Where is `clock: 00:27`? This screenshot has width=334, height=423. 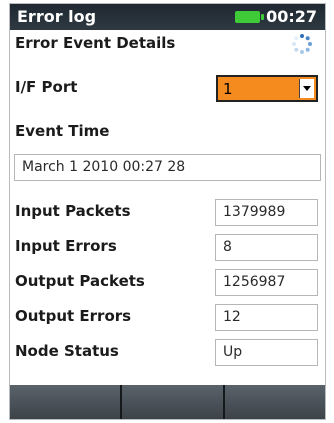 clock: 00:27 is located at coordinates (291, 16).